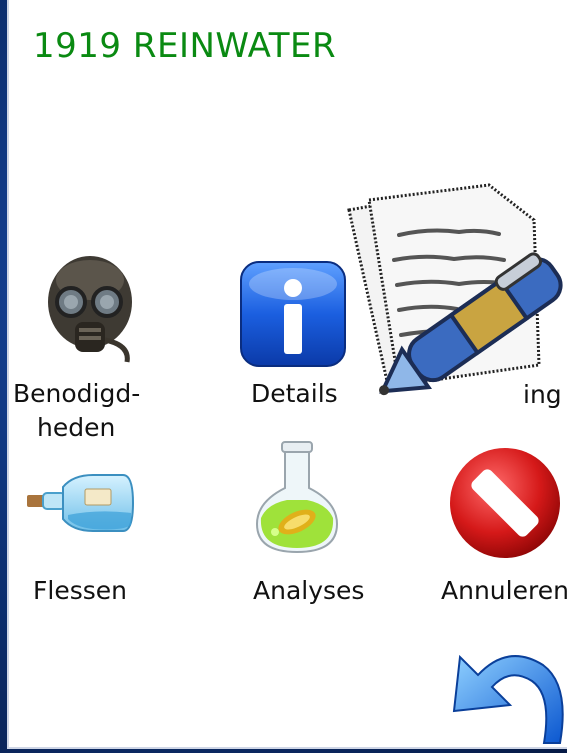  What do you see at coordinates (309, 590) in the screenshot?
I see `menu-item-label: Analyses` at bounding box center [309, 590].